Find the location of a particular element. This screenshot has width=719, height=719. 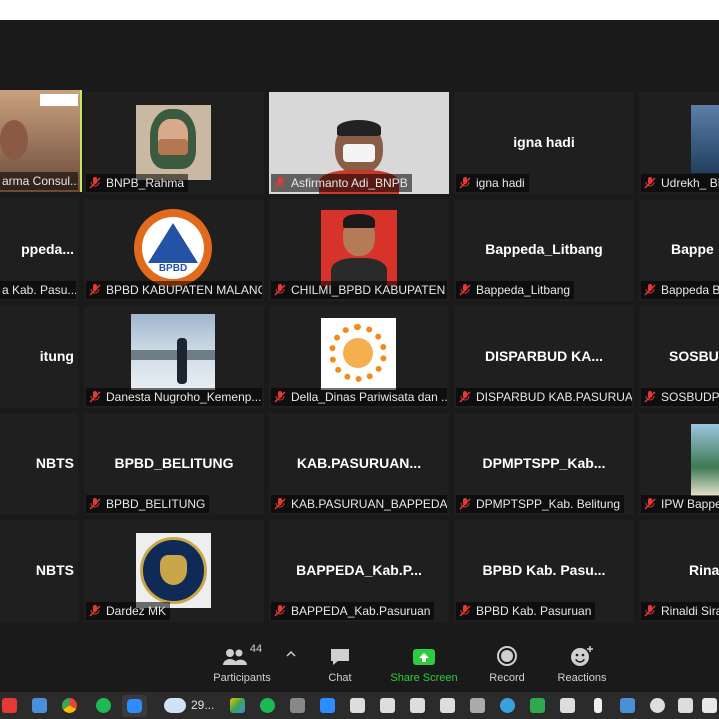

video-tile: Rina Rinaldi Sira is located at coordinates (679, 571).